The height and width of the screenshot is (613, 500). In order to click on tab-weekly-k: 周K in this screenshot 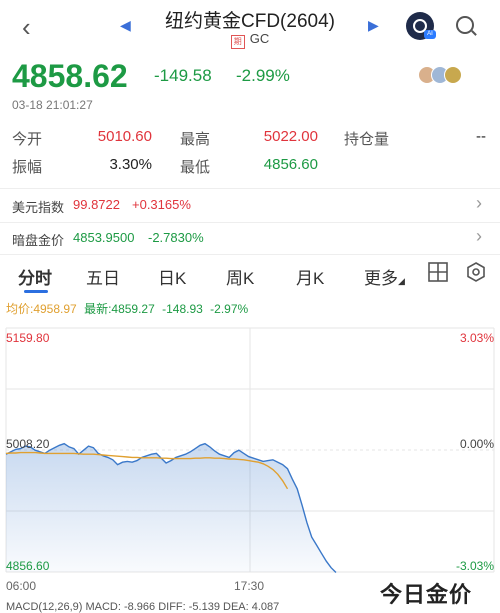, I will do `click(240, 276)`.